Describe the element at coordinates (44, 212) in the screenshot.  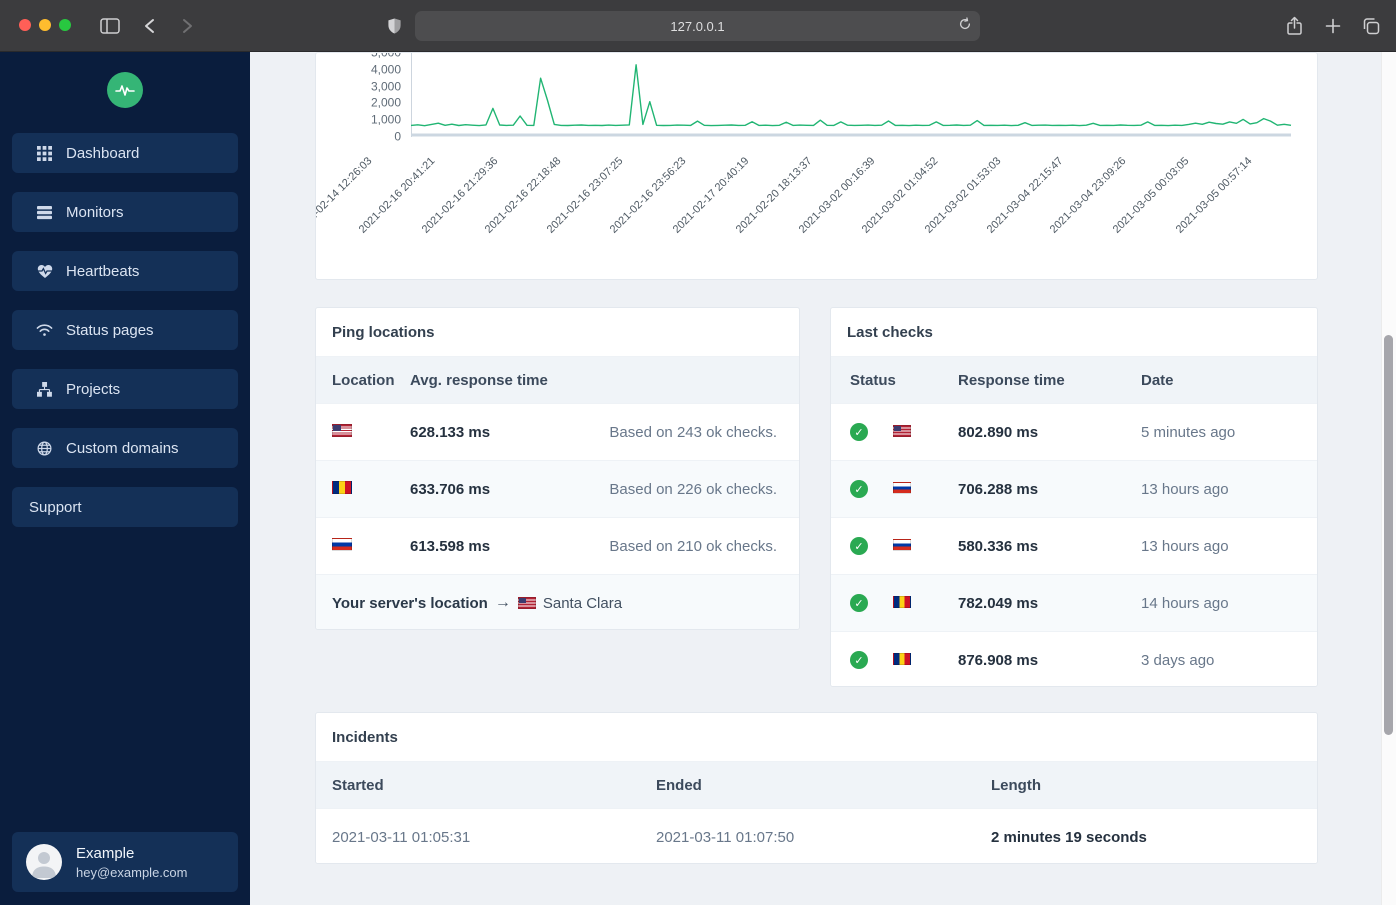
I see `list-icon` at that location.